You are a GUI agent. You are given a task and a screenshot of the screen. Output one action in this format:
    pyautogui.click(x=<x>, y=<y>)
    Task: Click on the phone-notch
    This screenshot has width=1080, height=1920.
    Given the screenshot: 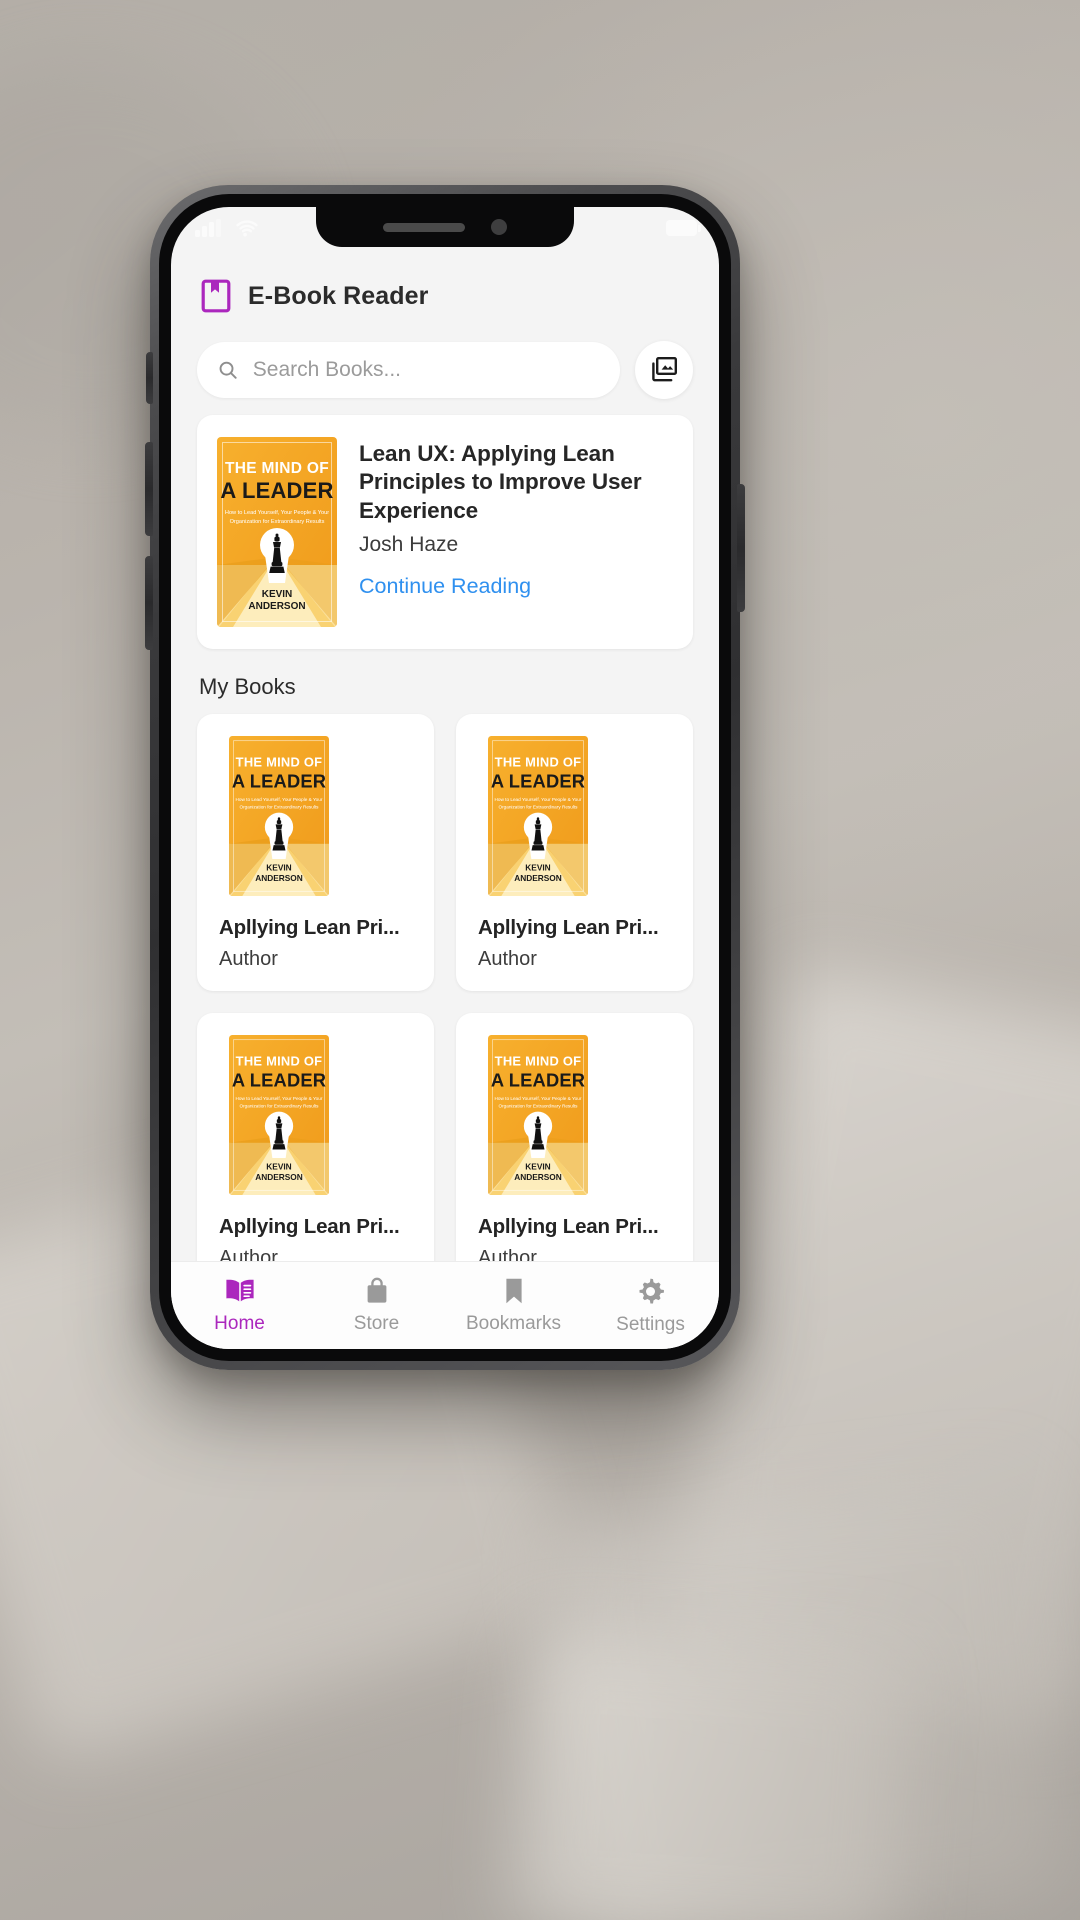 What is the action you would take?
    pyautogui.click(x=445, y=227)
    